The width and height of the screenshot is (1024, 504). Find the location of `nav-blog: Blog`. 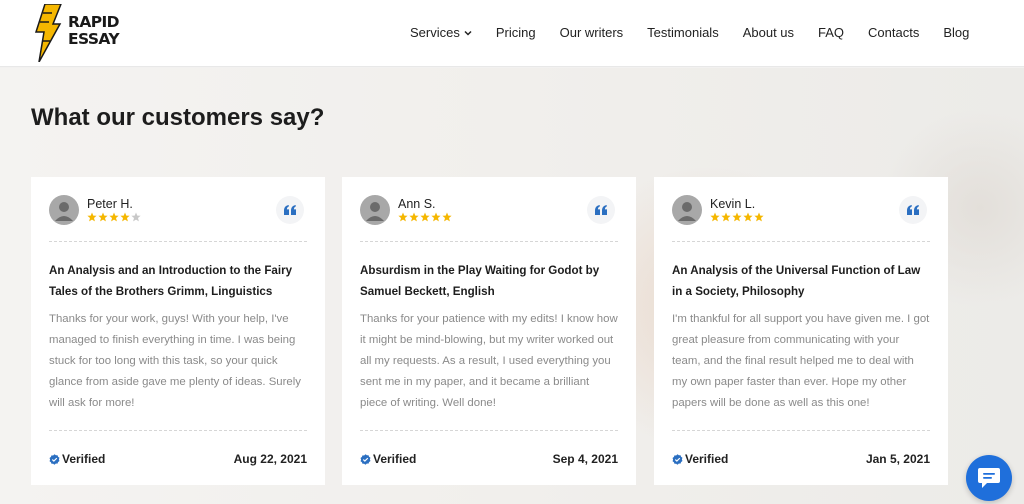

nav-blog: Blog is located at coordinates (956, 32).